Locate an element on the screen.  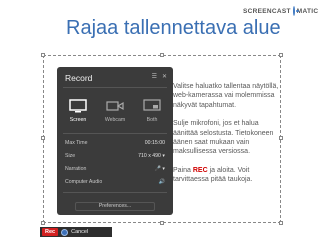
size-row: Size 710 x 490 ▾ is located at coordinates (115, 155).